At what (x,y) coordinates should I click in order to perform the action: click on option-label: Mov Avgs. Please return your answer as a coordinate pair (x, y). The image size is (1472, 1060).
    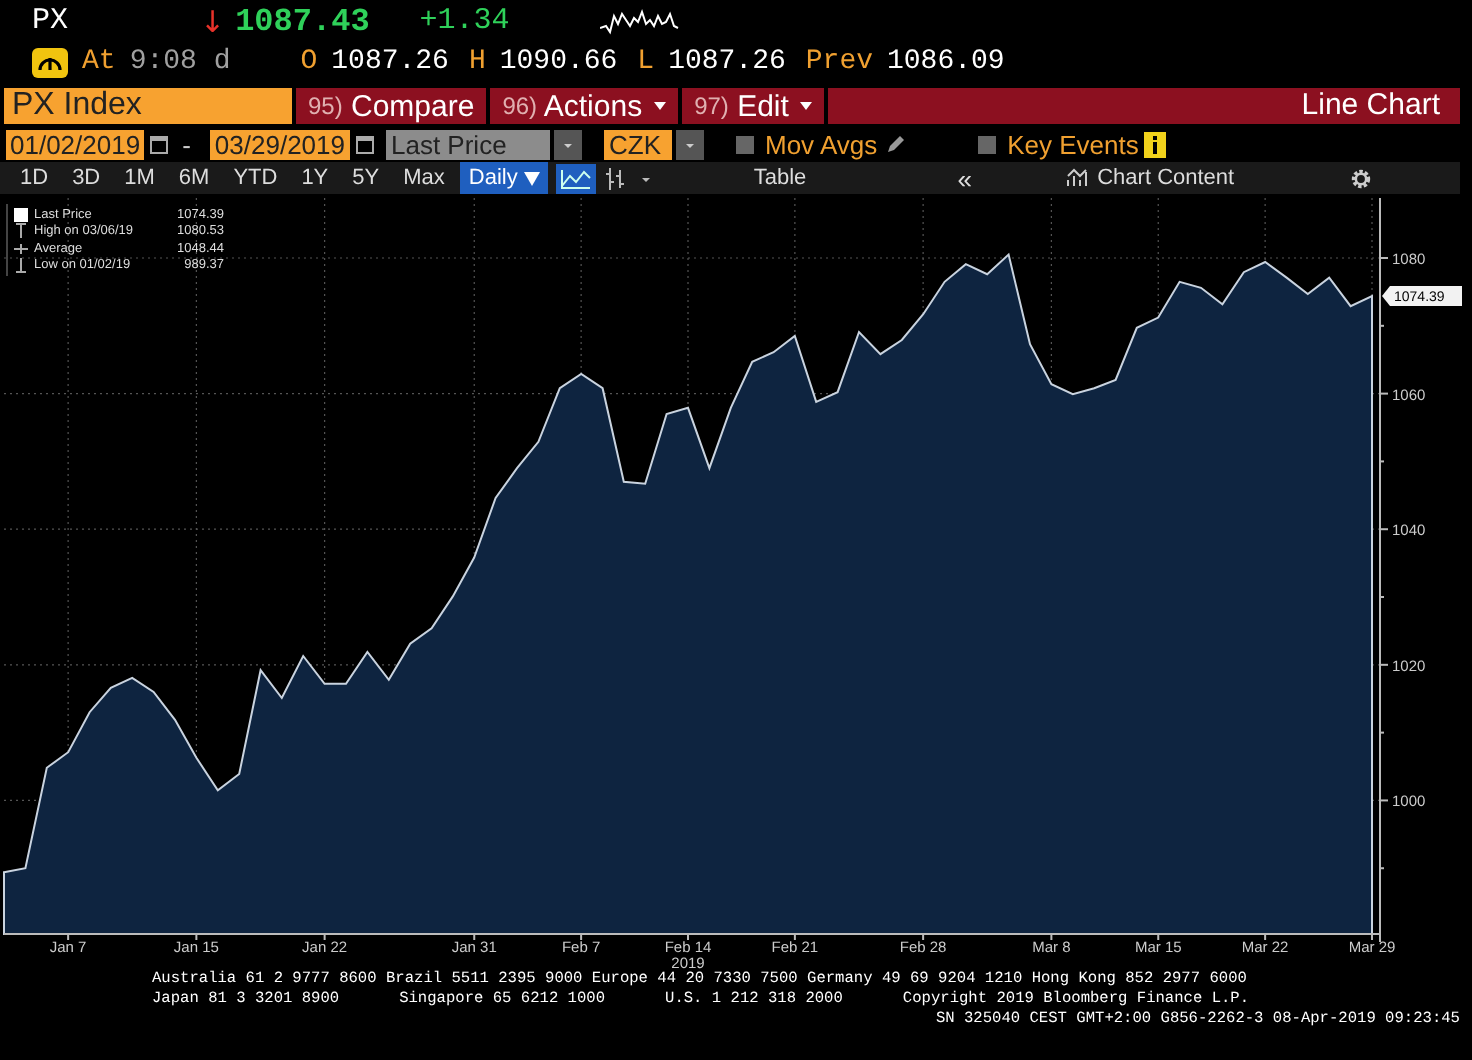
    Looking at the image, I should click on (821, 144).